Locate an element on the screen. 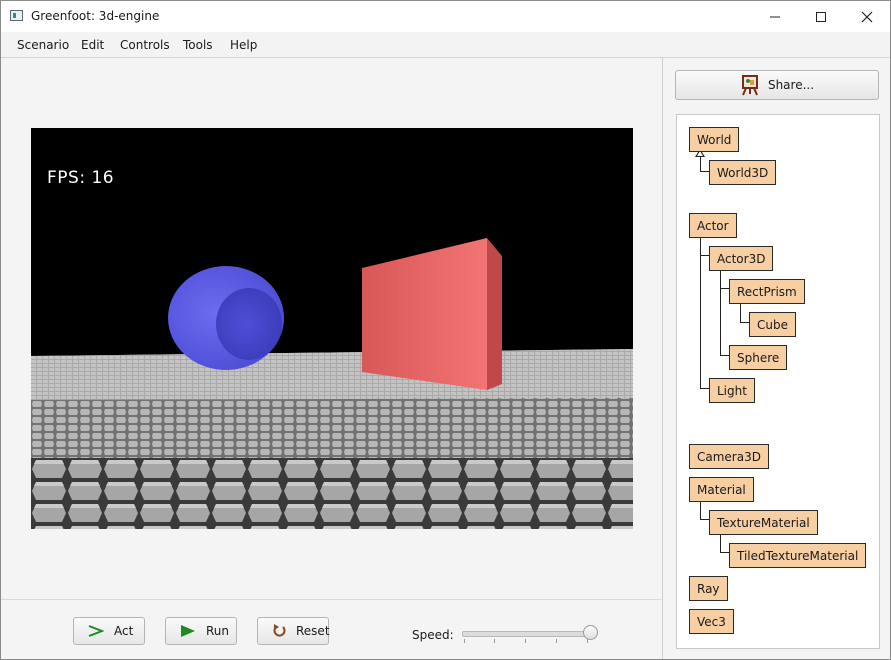 This screenshot has width=891, height=660. class-vec3: Vec3 is located at coordinates (711, 621).